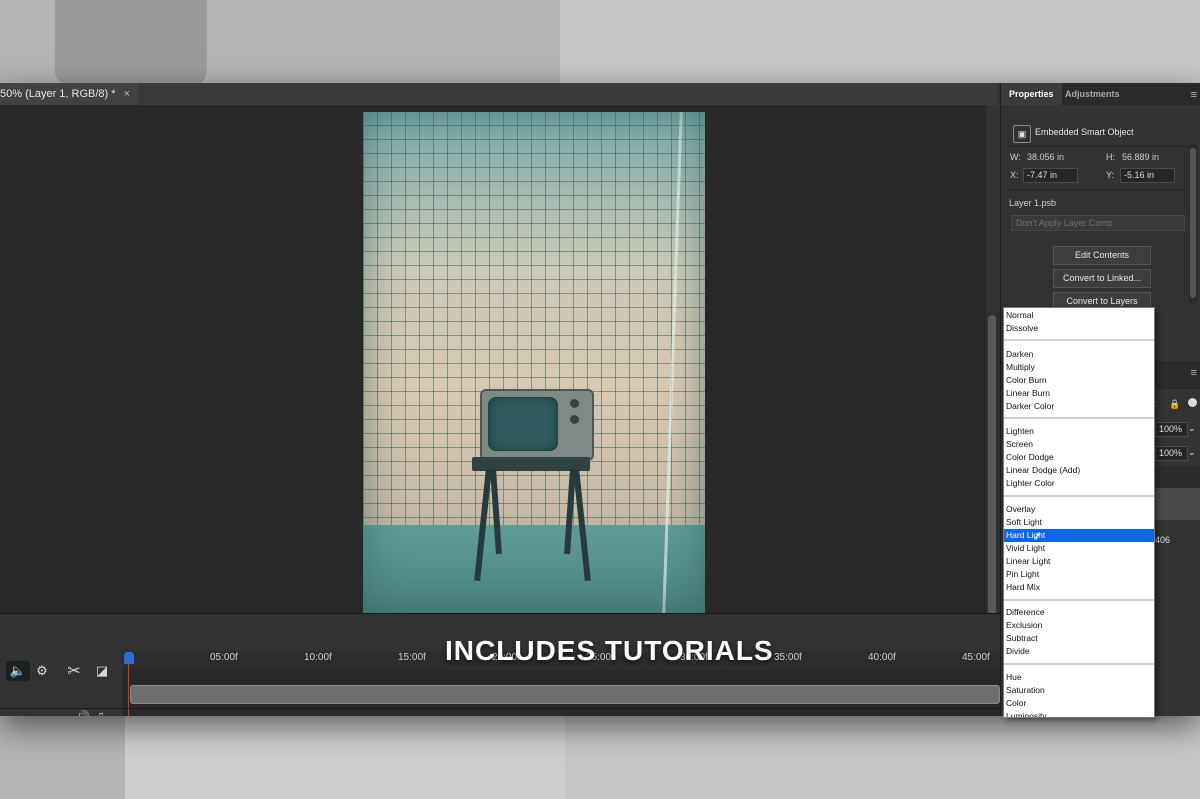 The width and height of the screenshot is (1200, 799). What do you see at coordinates (1079, 457) in the screenshot?
I see `blend-option: Color Dodge` at bounding box center [1079, 457].